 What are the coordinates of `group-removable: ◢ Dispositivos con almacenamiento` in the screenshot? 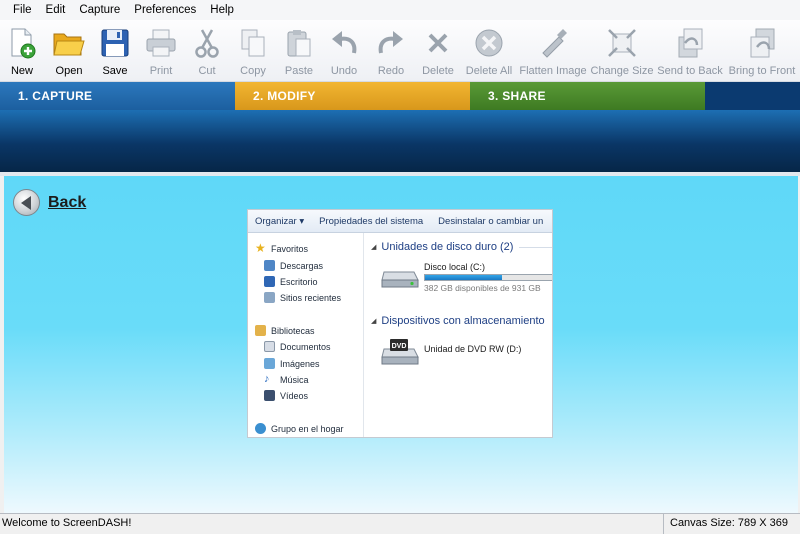 It's located at (458, 321).